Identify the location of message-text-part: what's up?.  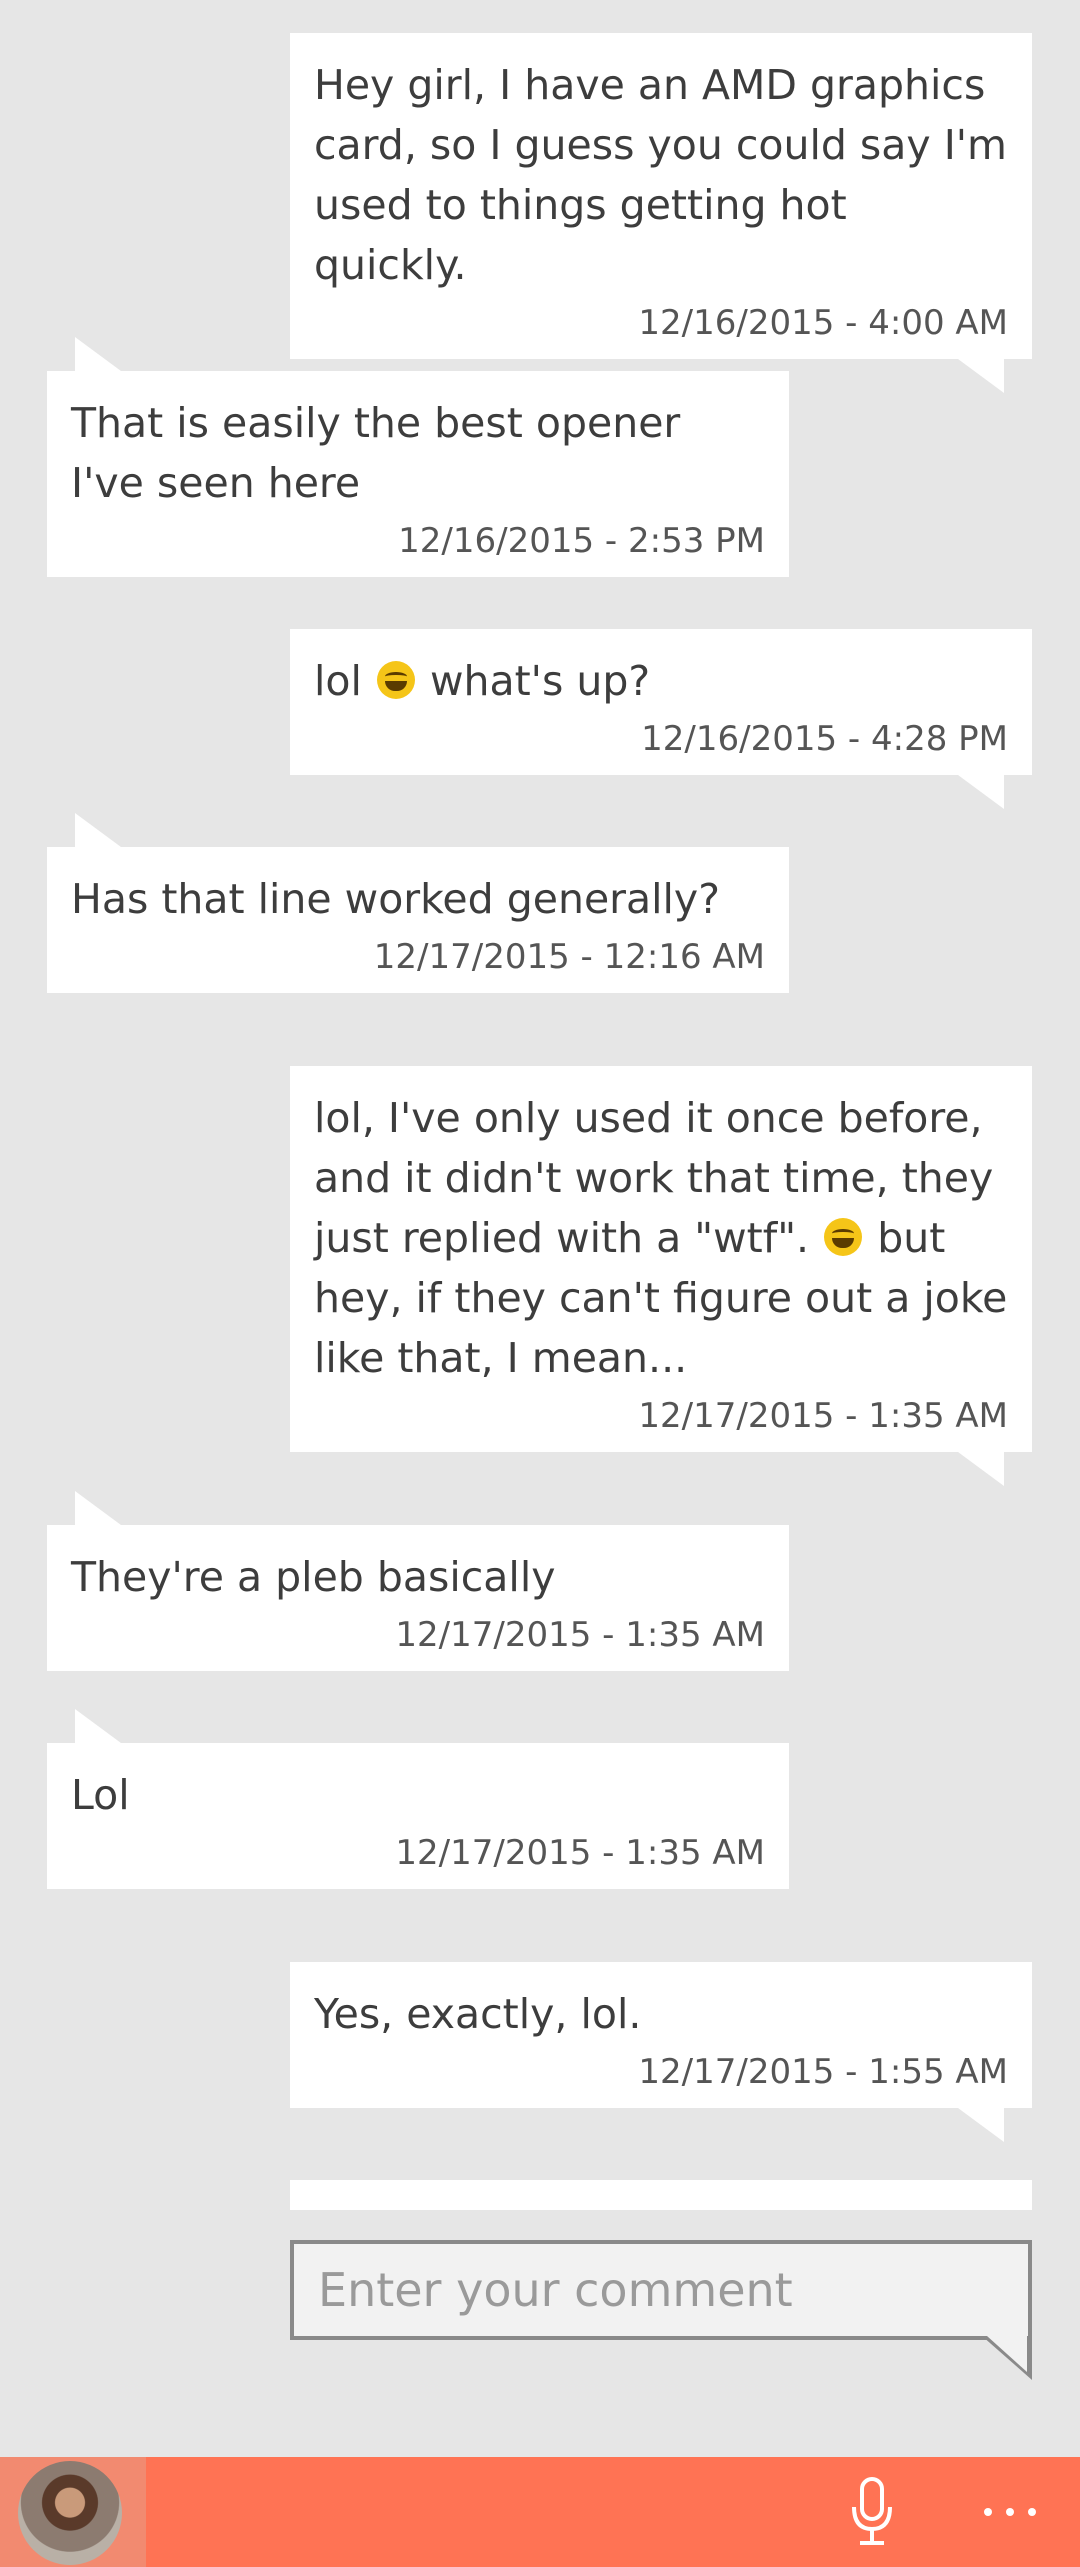
(540, 681).